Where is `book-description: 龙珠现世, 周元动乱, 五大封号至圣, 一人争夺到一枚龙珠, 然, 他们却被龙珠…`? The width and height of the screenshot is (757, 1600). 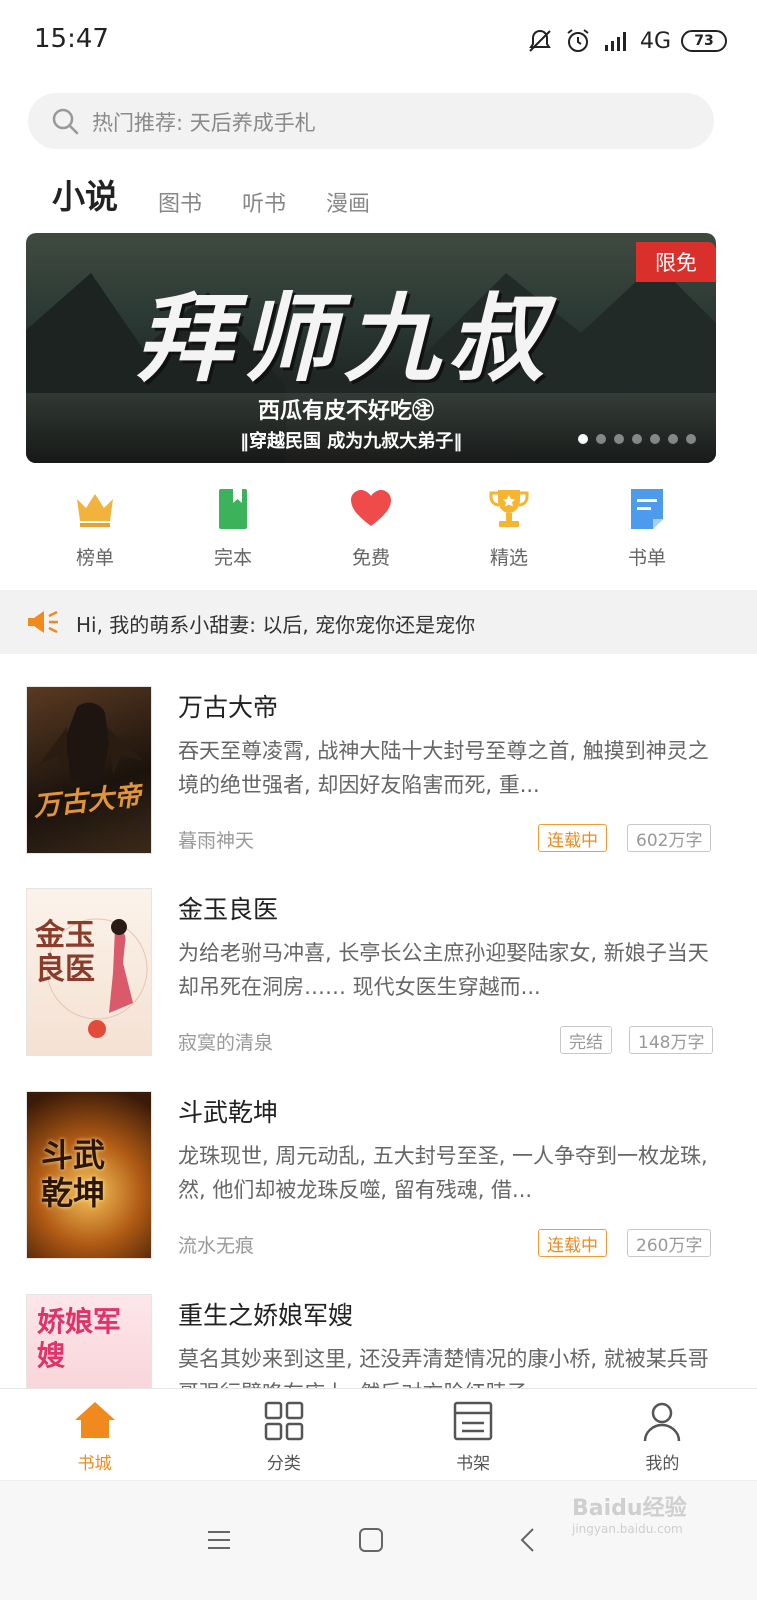 book-description: 龙珠现世, 周元动乱, 五大封号至圣, 一人争夺到一枚龙珠, 然, 他们却被龙珠… is located at coordinates (443, 1173).